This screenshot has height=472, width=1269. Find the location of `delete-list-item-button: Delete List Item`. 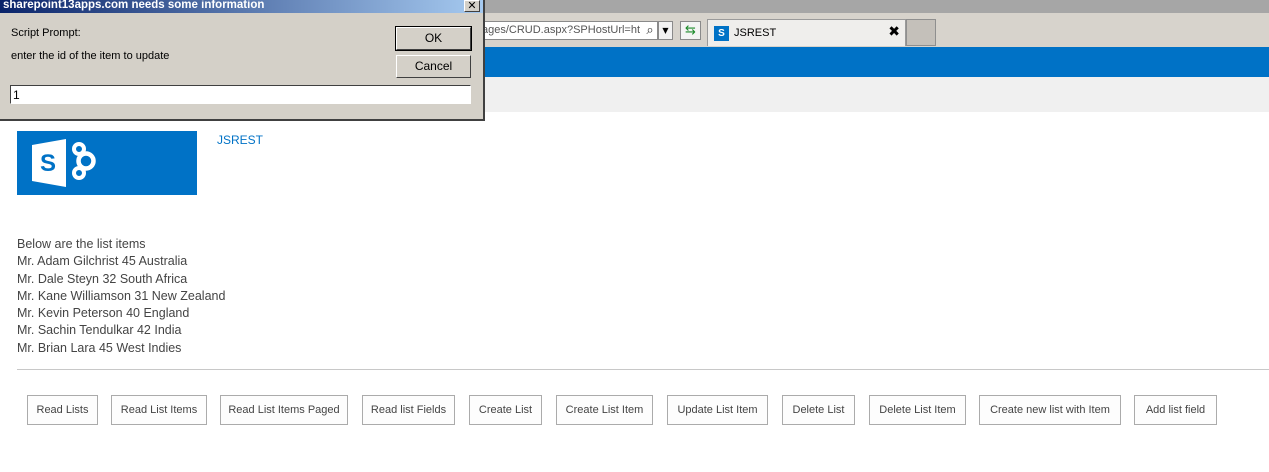

delete-list-item-button: Delete List Item is located at coordinates (917, 410).